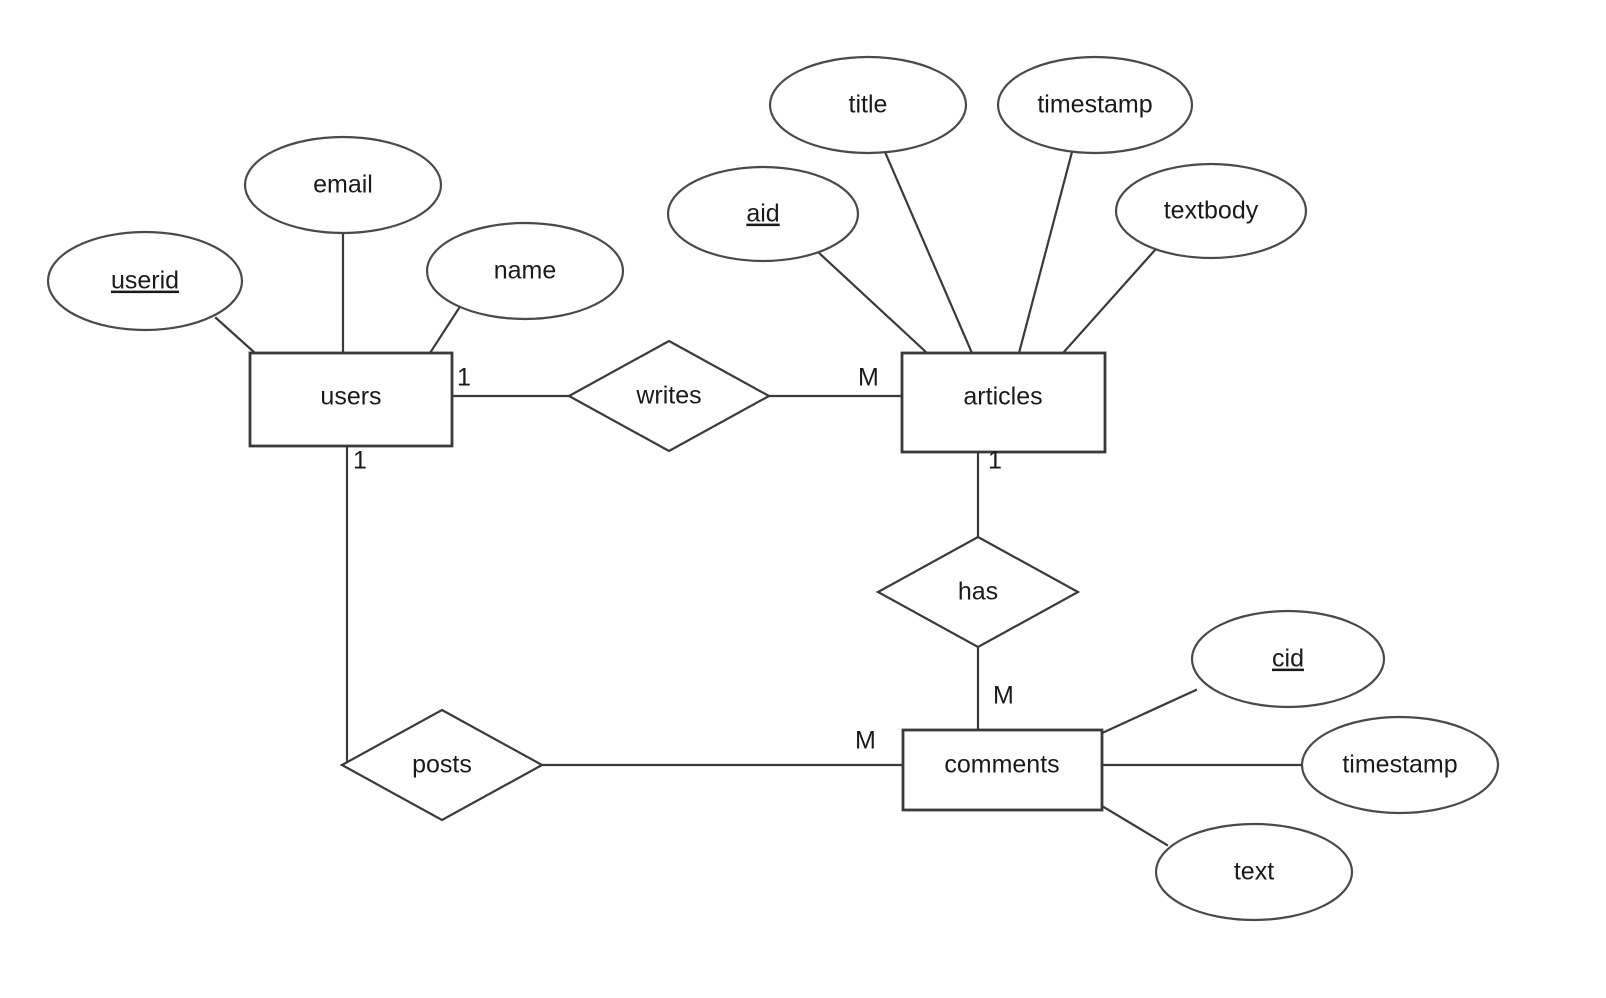 Image resolution: width=1606 pixels, height=998 pixels. I want to click on edge-text-comments, so click(1134, 825).